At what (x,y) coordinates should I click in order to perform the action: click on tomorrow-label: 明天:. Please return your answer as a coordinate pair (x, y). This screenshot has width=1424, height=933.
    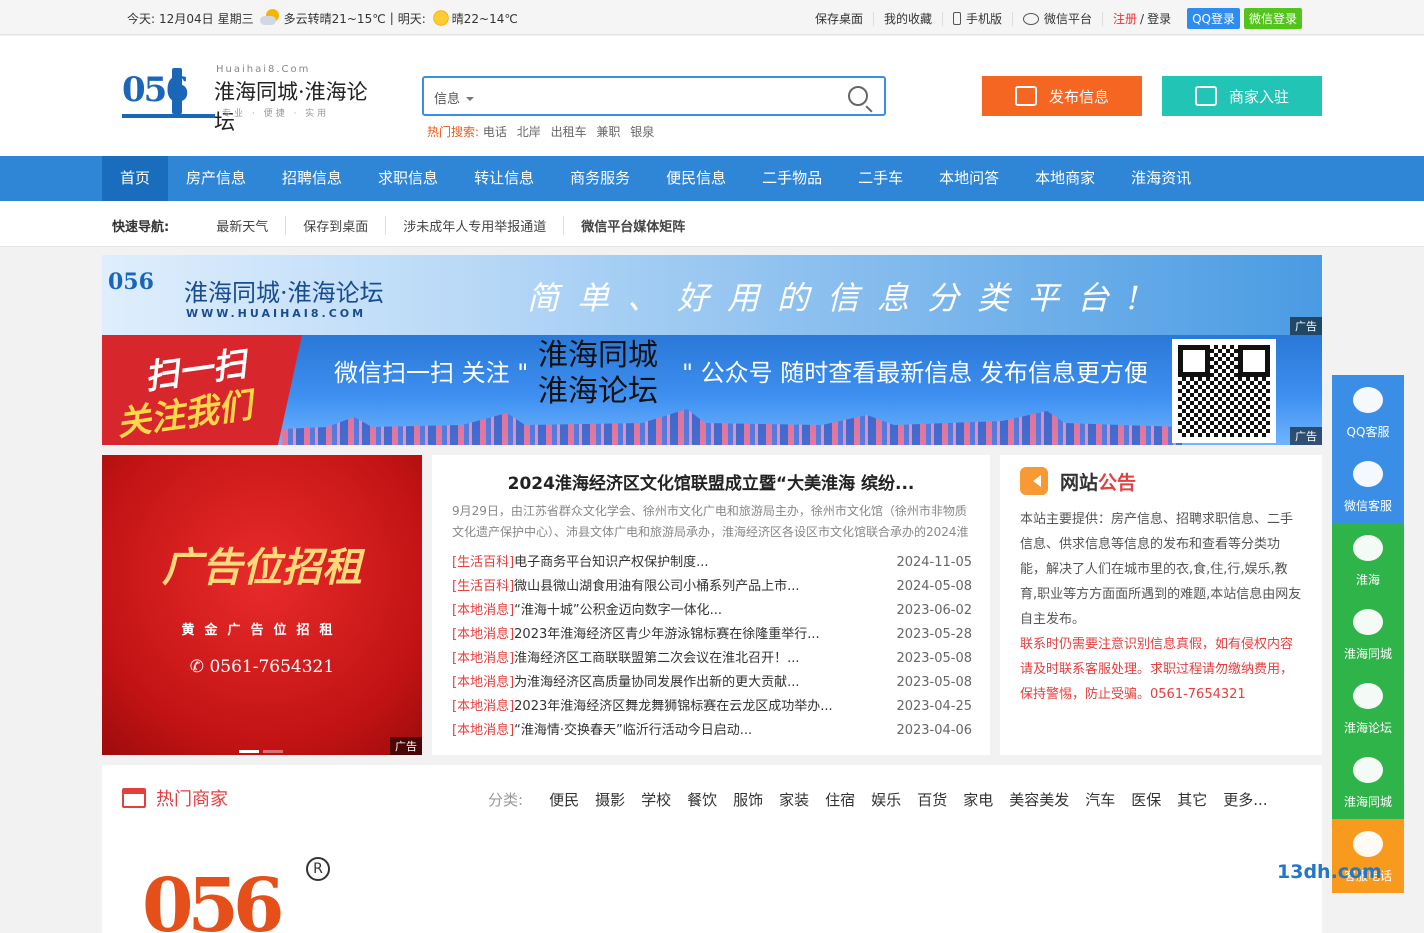
    Looking at the image, I should click on (411, 18).